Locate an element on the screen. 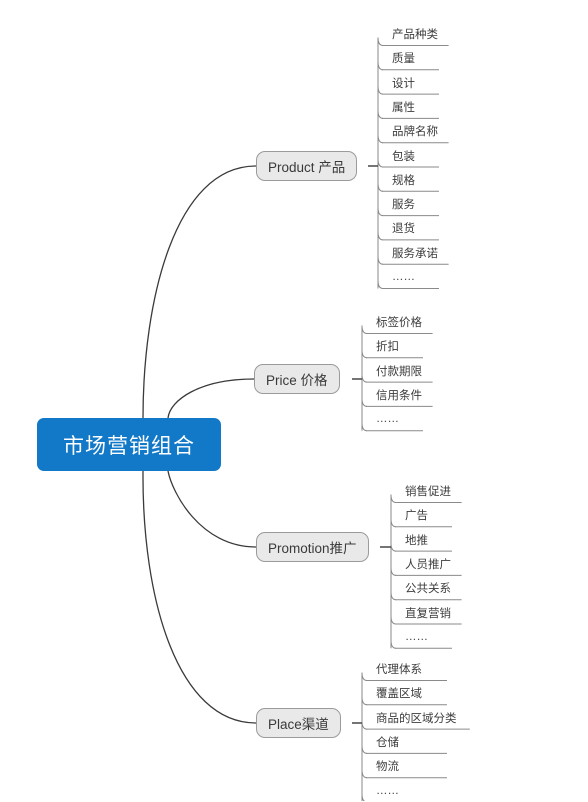  branch-node-promotion: Promotion推广 is located at coordinates (312, 547).